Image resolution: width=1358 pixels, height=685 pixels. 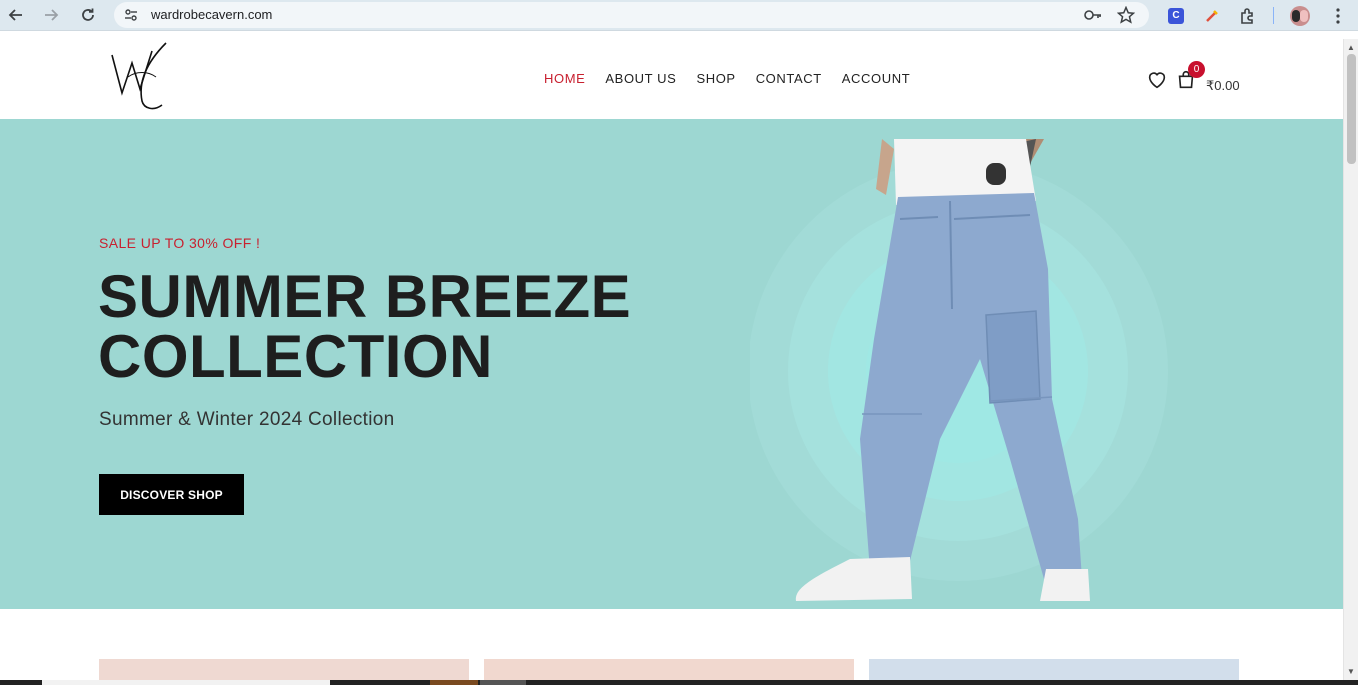 What do you see at coordinates (1351, 109) in the screenshot?
I see `scrollbar-thumb` at bounding box center [1351, 109].